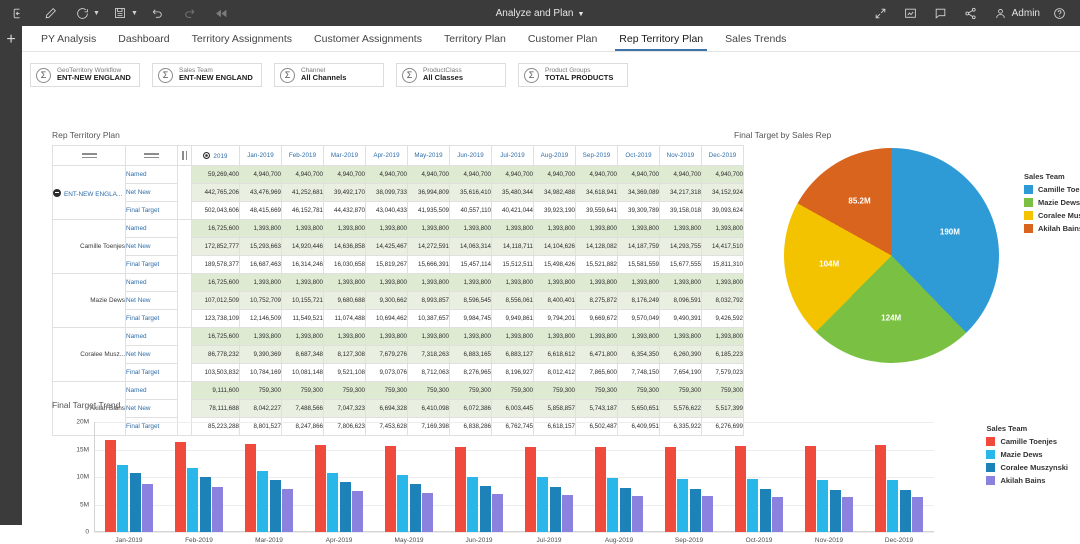 The image size is (1080, 544). I want to click on data-cell: 15,293,663, so click(261, 247).